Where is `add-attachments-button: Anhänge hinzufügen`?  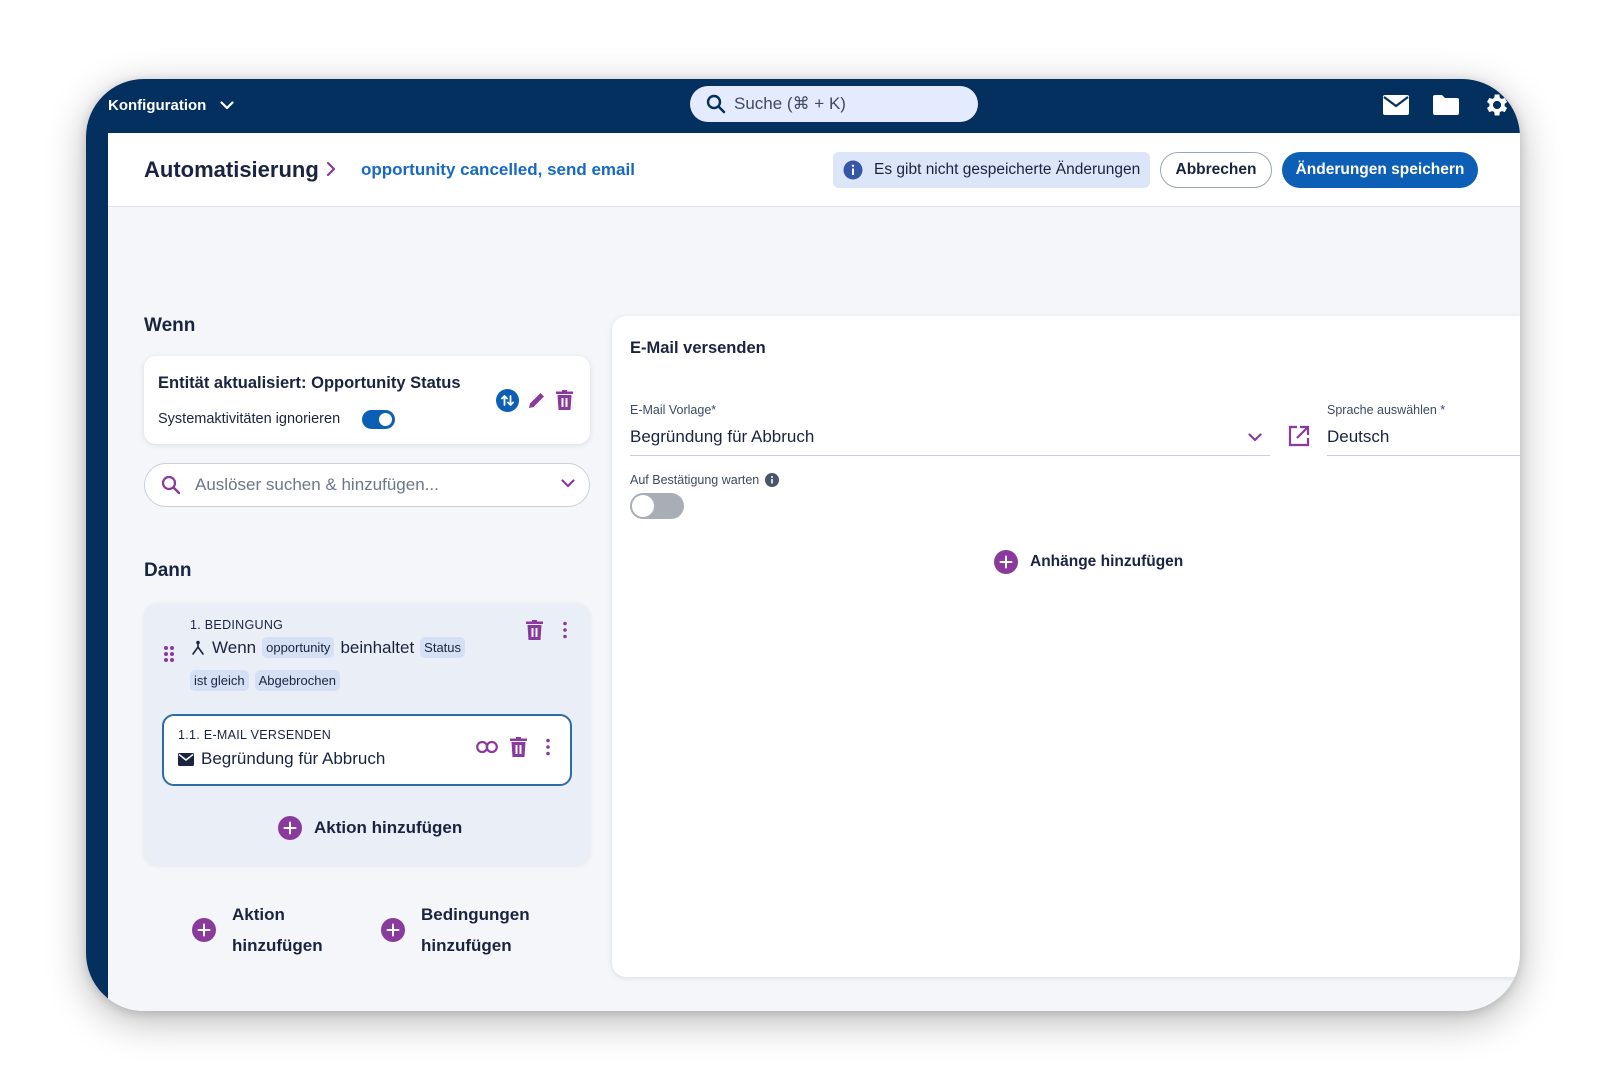 add-attachments-button: Anhänge hinzufügen is located at coordinates (1088, 562).